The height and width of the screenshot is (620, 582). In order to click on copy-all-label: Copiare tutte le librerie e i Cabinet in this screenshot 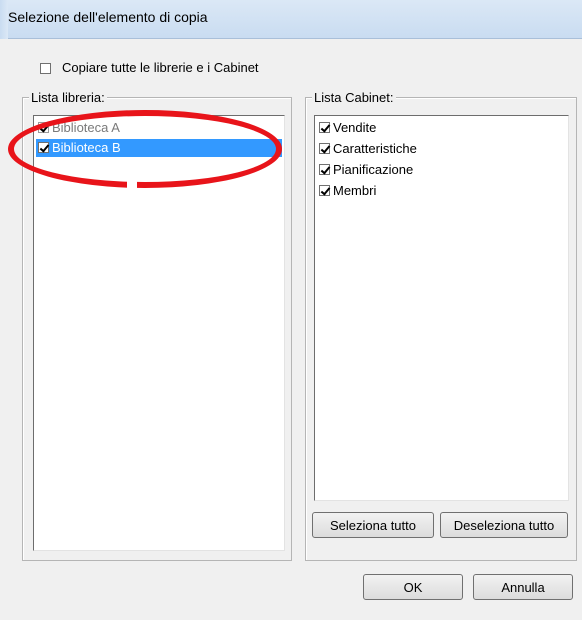, I will do `click(160, 67)`.